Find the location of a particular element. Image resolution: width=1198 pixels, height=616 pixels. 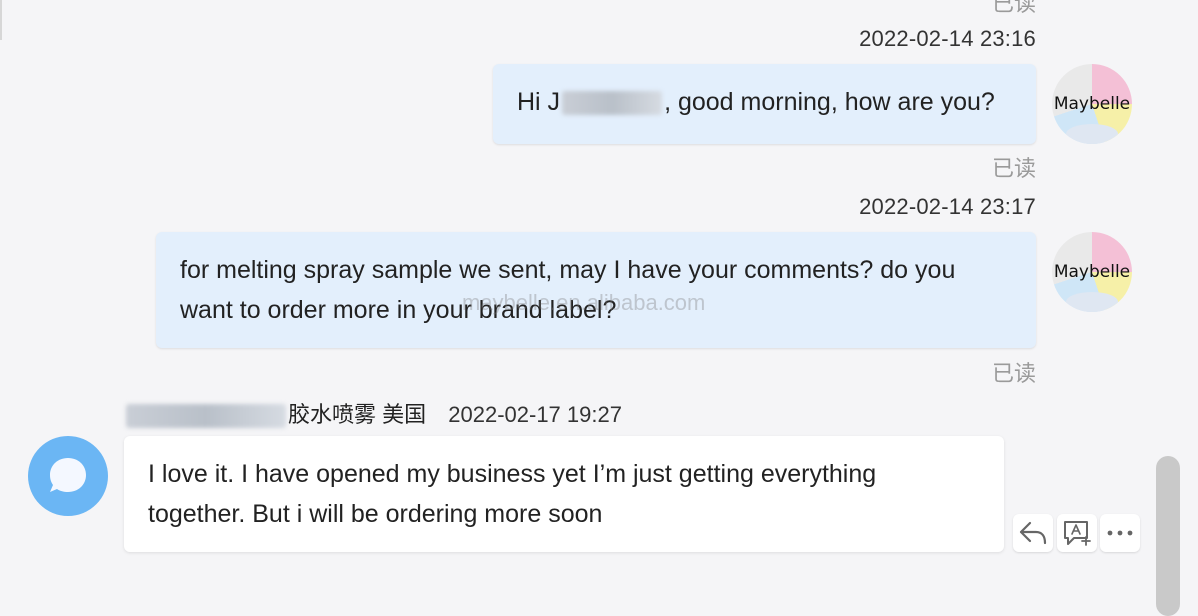

customer-avatar is located at coordinates (68, 476).